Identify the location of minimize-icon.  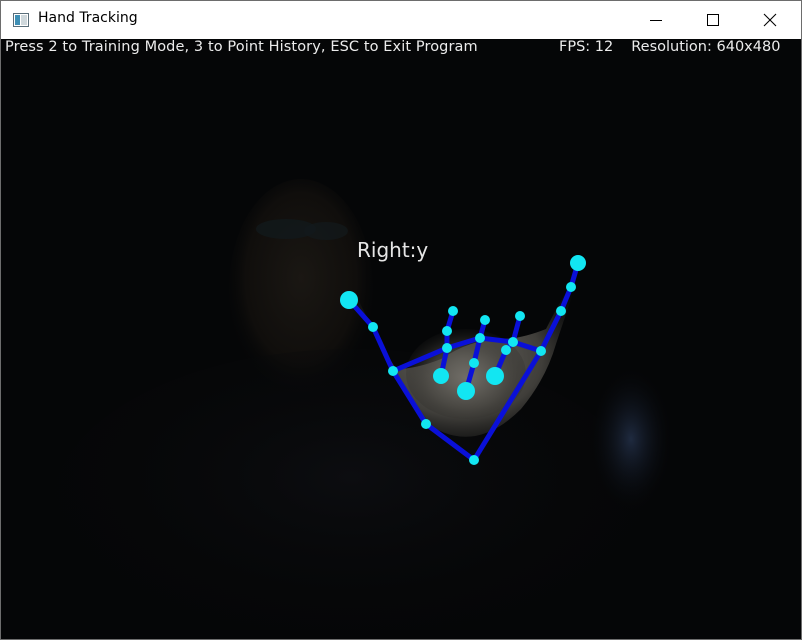
(656, 20).